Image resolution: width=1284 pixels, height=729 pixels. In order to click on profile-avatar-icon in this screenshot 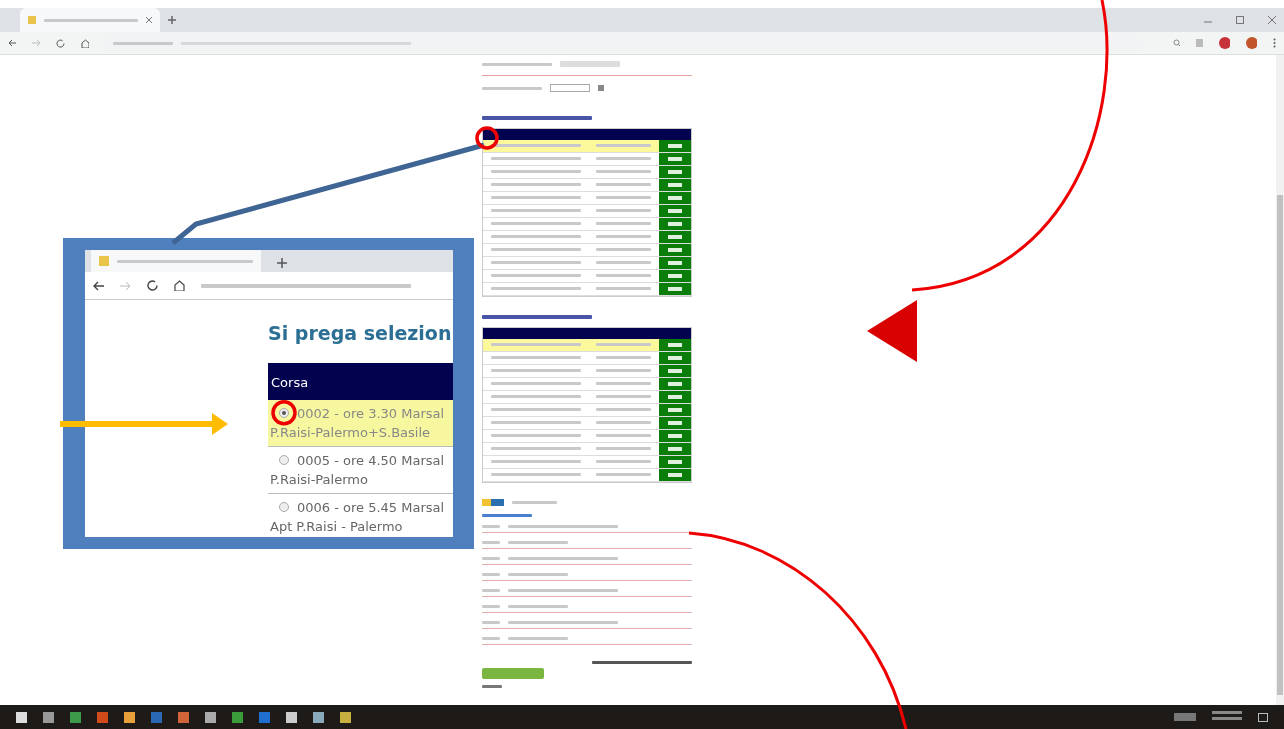, I will do `click(1252, 43)`.